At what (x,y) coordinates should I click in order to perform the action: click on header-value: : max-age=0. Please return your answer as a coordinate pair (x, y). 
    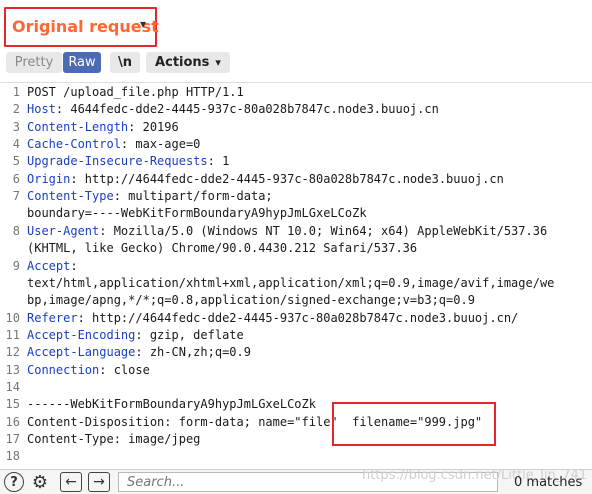
    Looking at the image, I should click on (160, 144).